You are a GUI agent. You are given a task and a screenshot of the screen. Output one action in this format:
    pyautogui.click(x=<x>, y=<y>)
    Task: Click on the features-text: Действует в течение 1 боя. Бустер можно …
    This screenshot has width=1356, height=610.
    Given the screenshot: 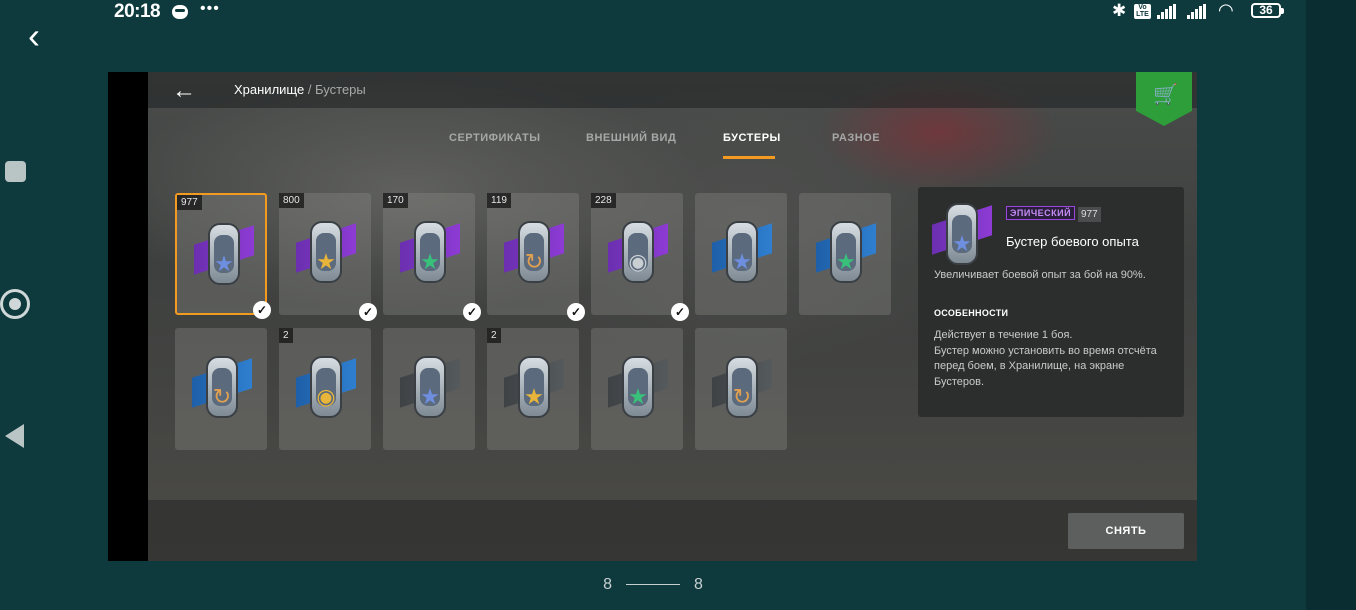 What is the action you would take?
    pyautogui.click(x=1054, y=359)
    